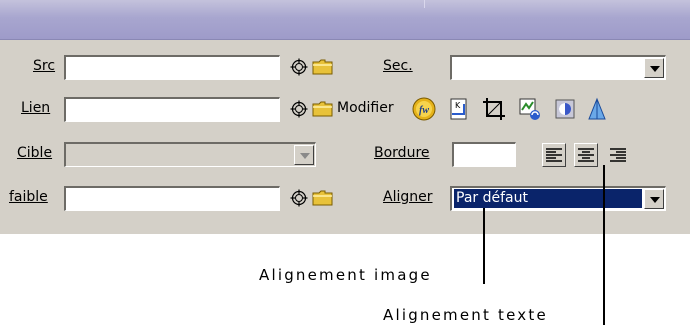  What do you see at coordinates (494, 109) in the screenshot?
I see `crop-icon` at bounding box center [494, 109].